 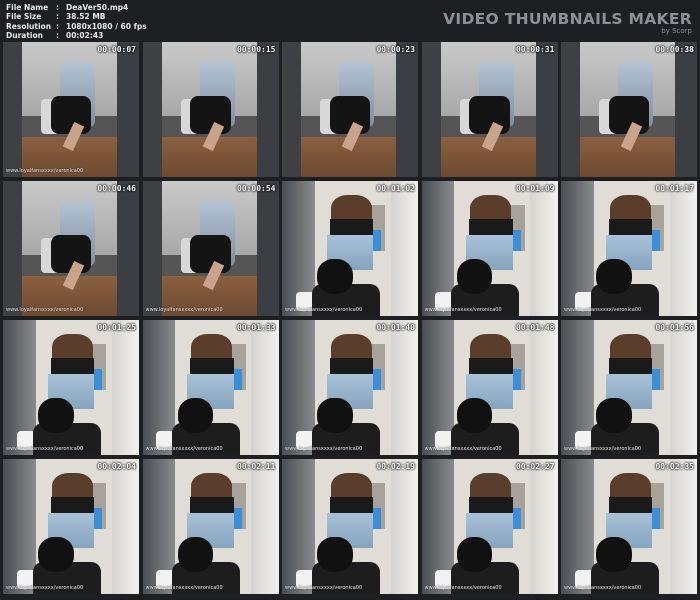 I want to click on video-thumbnail: 00:00:46 www.loyalfansxxxx/veronica00, so click(x=71, y=248).